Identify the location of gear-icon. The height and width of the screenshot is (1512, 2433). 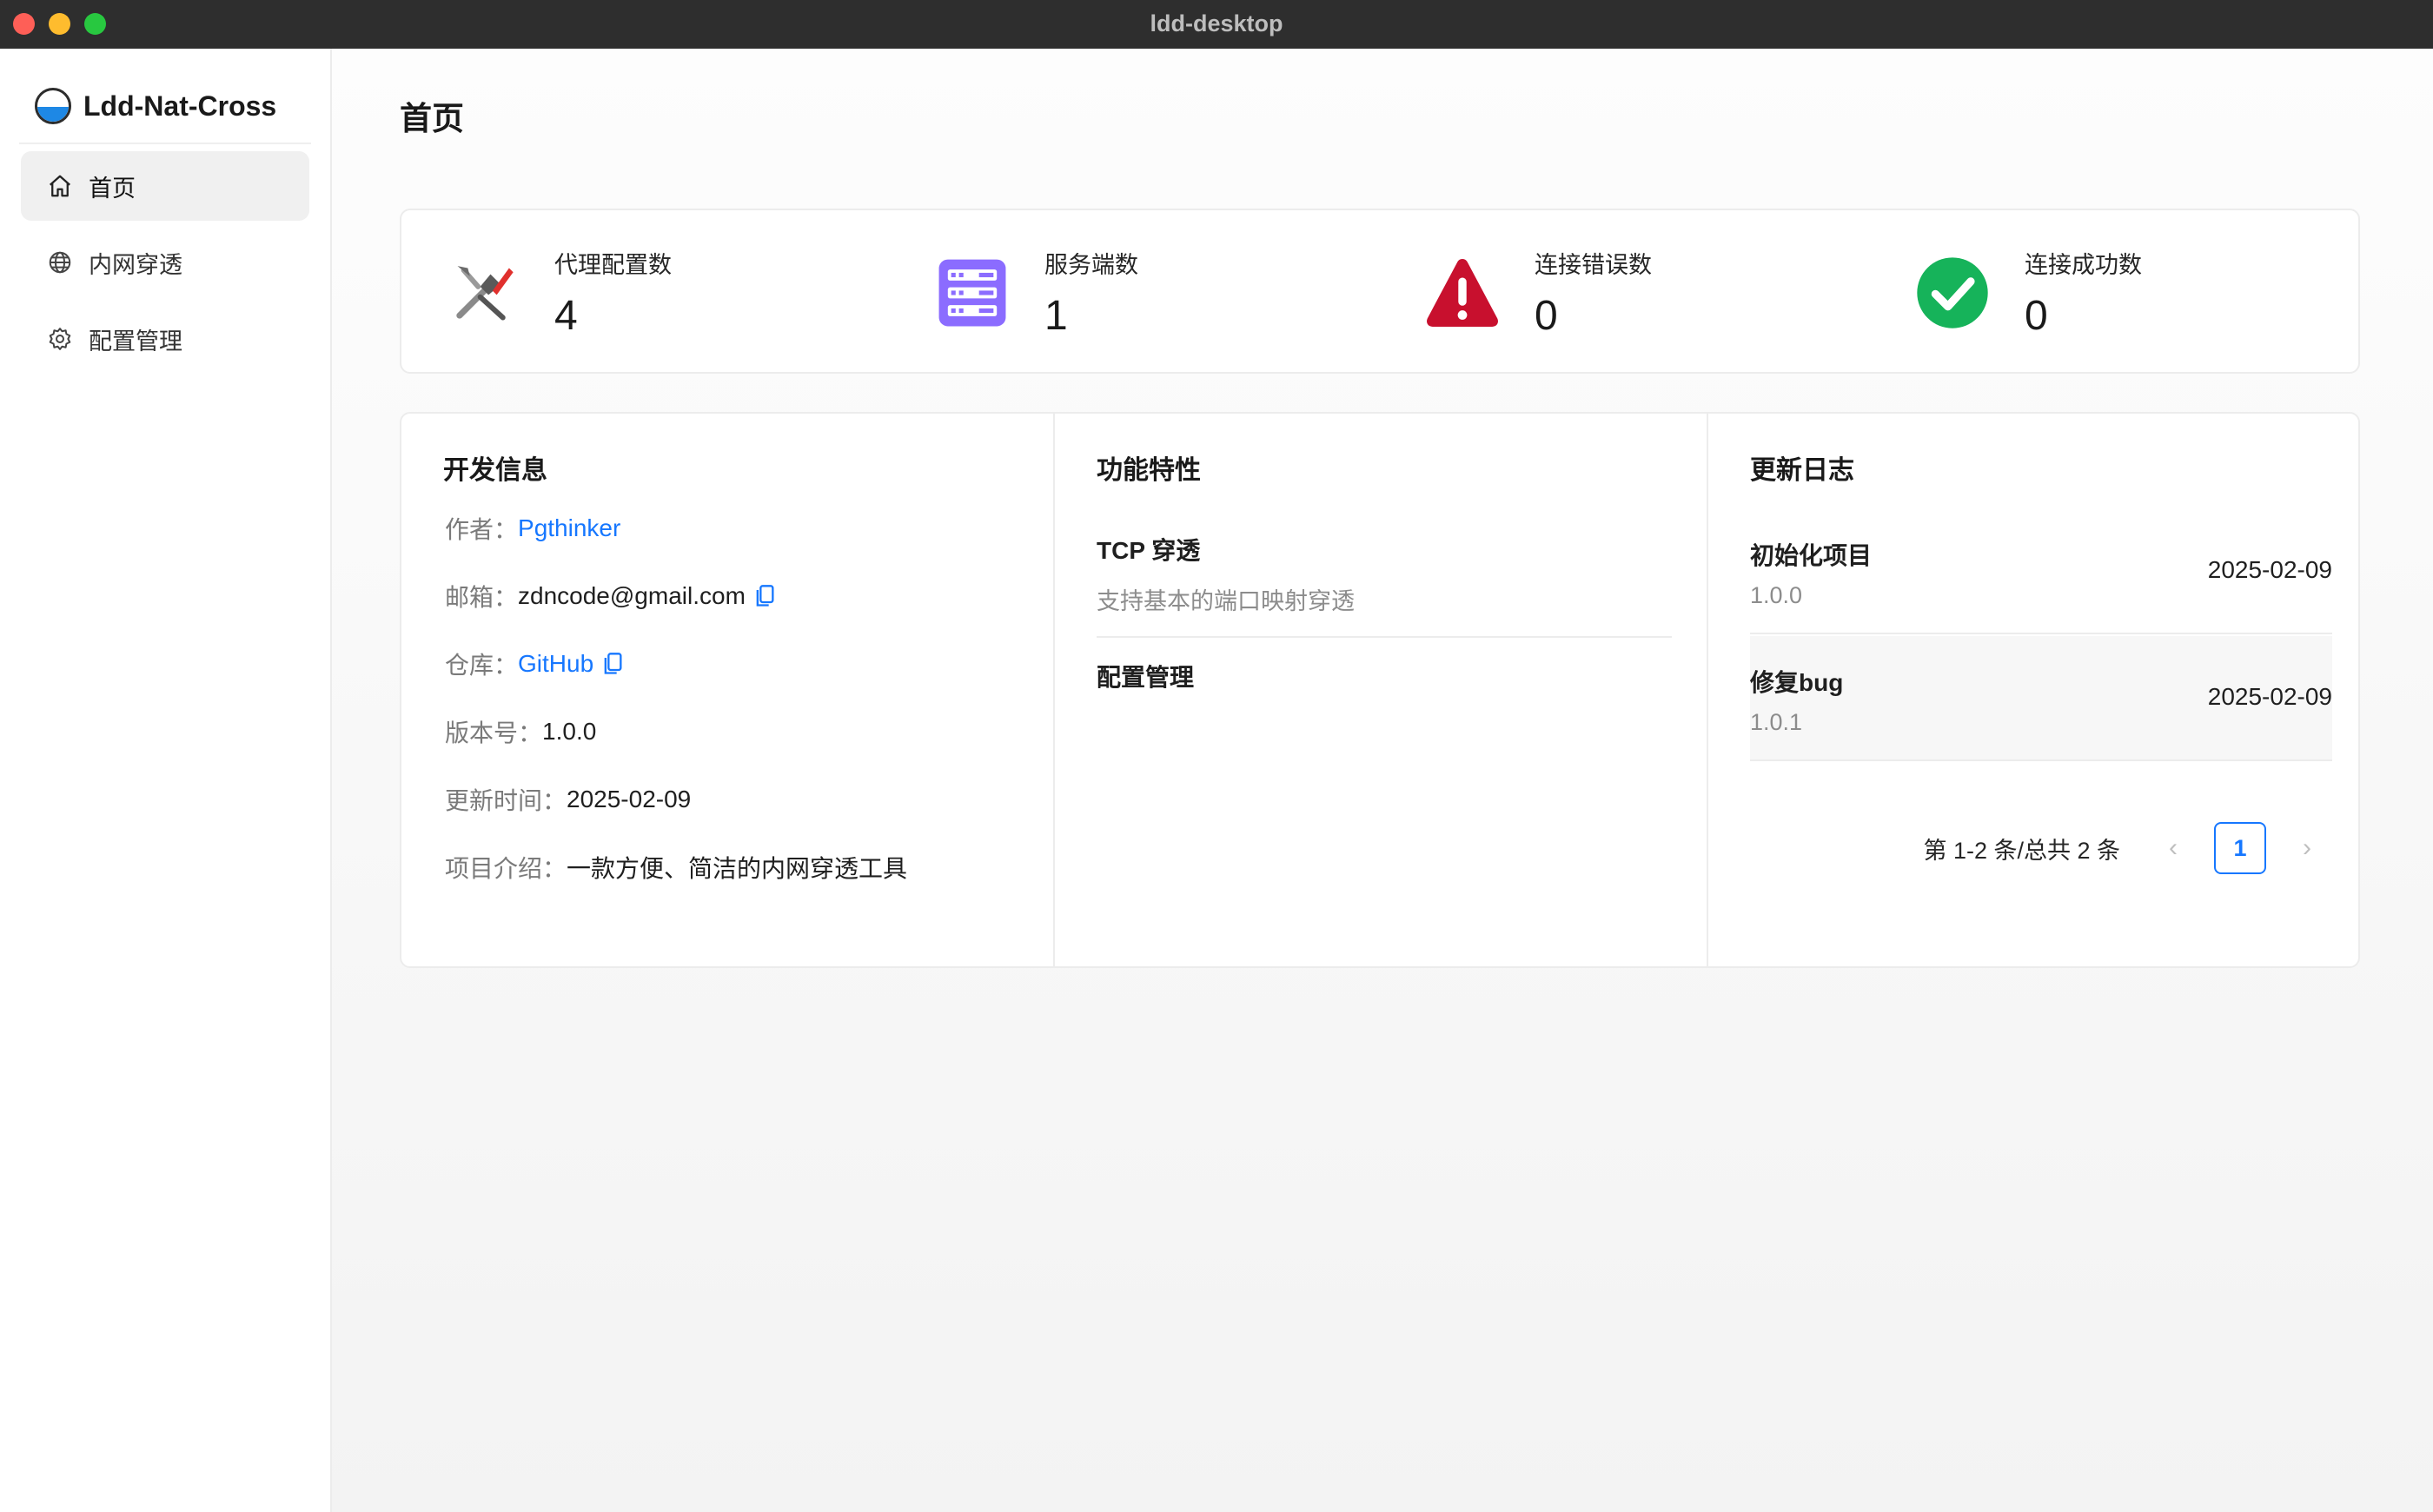
(60, 339).